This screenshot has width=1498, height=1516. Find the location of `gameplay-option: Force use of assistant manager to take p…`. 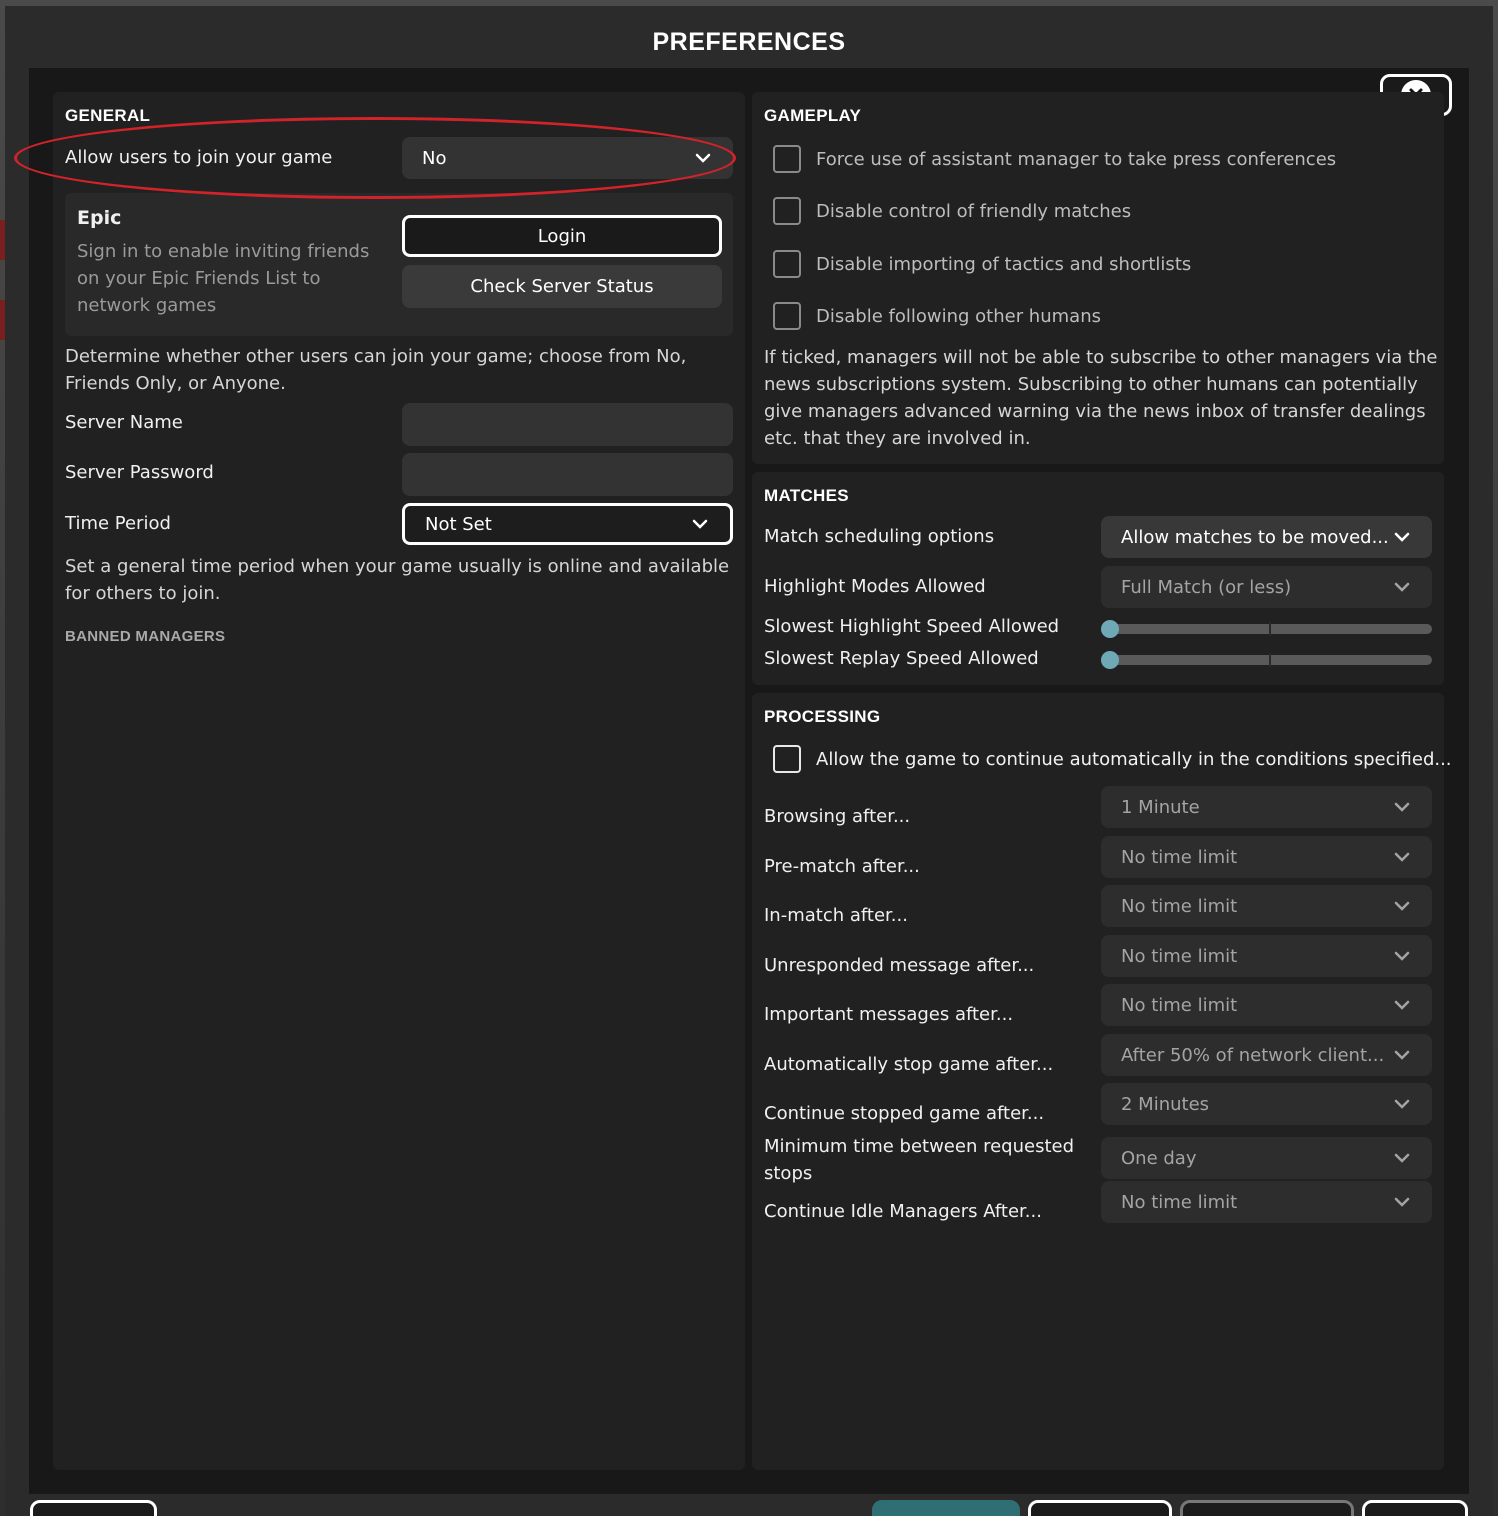

gameplay-option: Force use of assistant manager to take p… is located at coordinates (1054, 159).